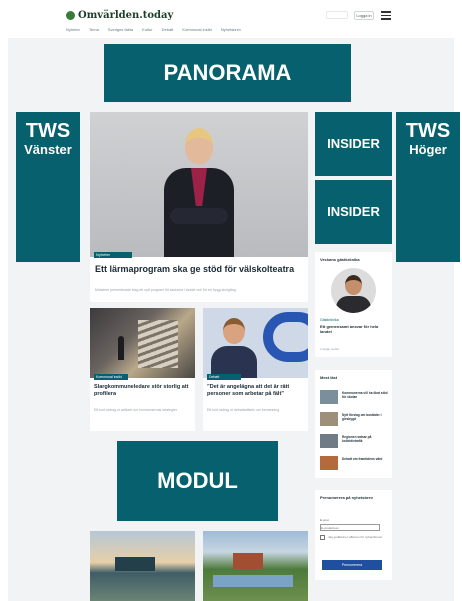 This screenshot has width=462, height=601. What do you see at coordinates (48, 131) in the screenshot?
I see `ad-tws-left-label: TWS` at bounding box center [48, 131].